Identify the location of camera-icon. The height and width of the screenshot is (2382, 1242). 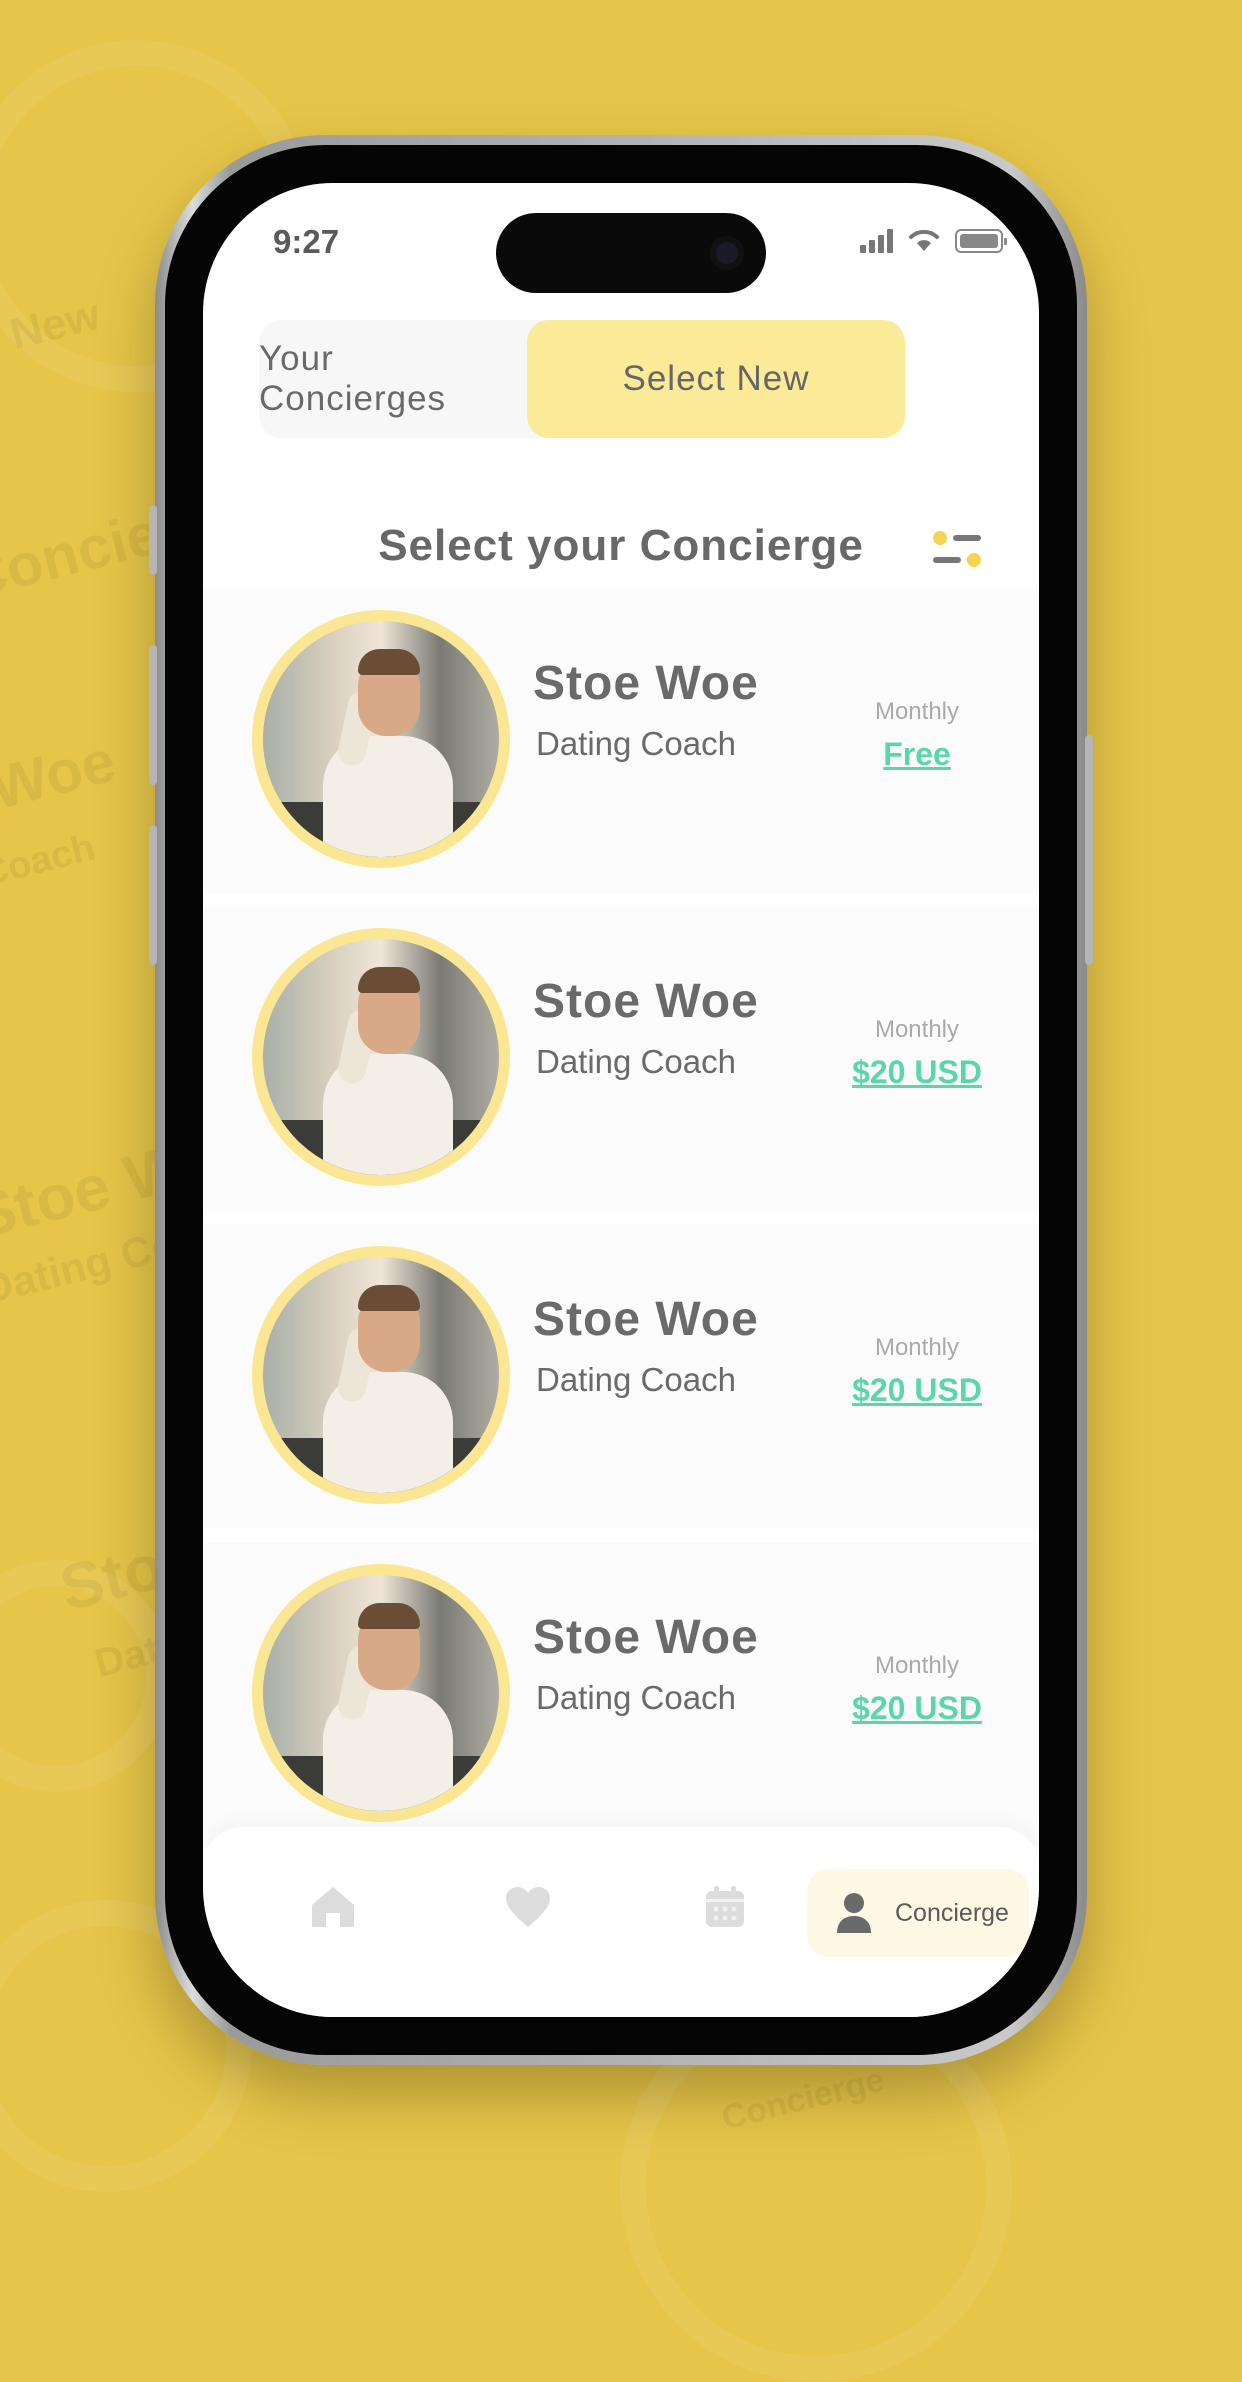
(727, 253).